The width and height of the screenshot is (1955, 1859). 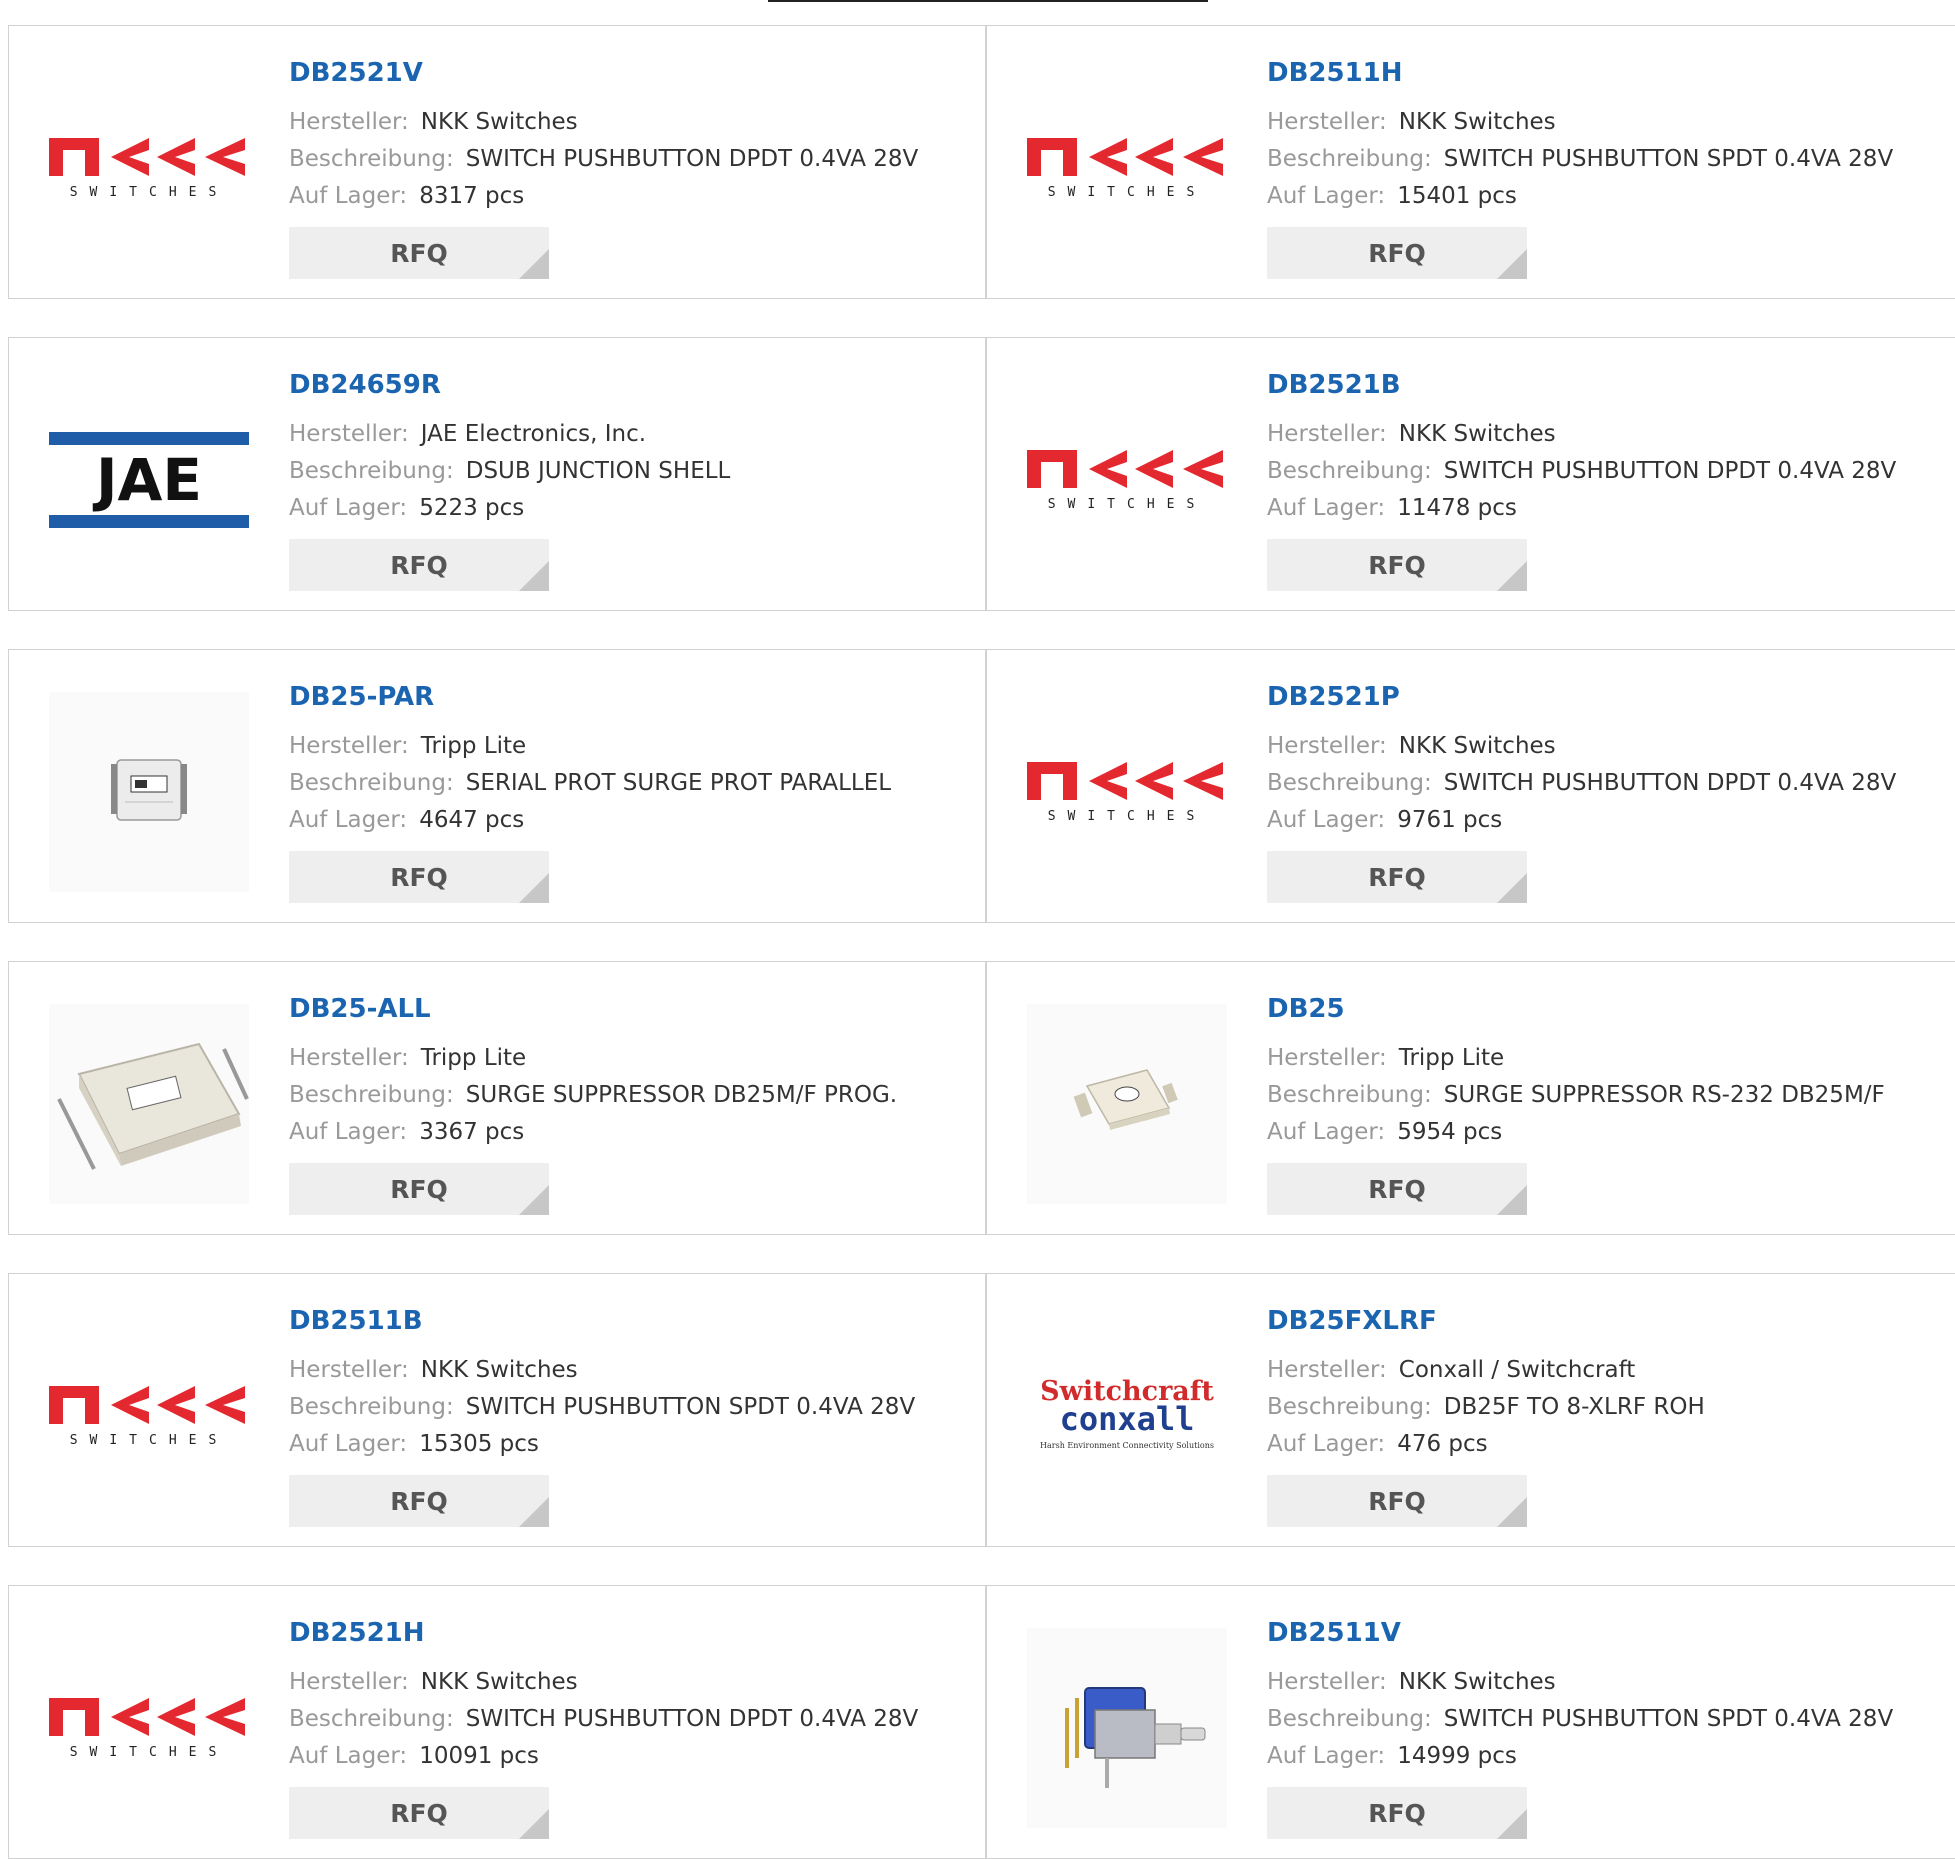 I want to click on stock-value: 476 pcs, so click(x=1442, y=1444).